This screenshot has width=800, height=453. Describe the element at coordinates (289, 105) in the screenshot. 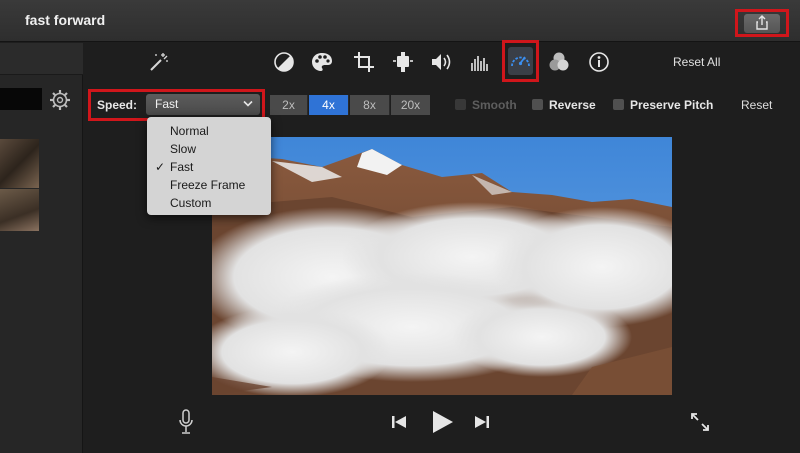

I see `speed-2x-button: 2x` at that location.